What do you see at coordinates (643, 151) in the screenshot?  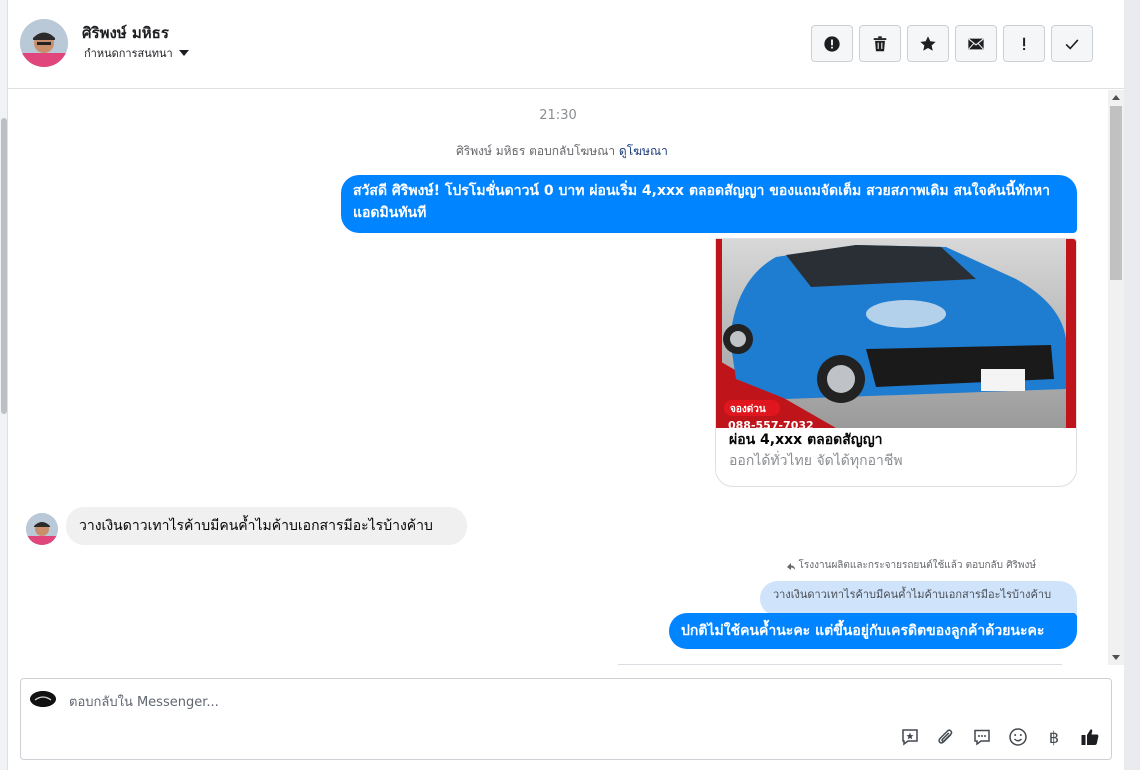 I see `view-ad-link: ดูโฆษณา` at bounding box center [643, 151].